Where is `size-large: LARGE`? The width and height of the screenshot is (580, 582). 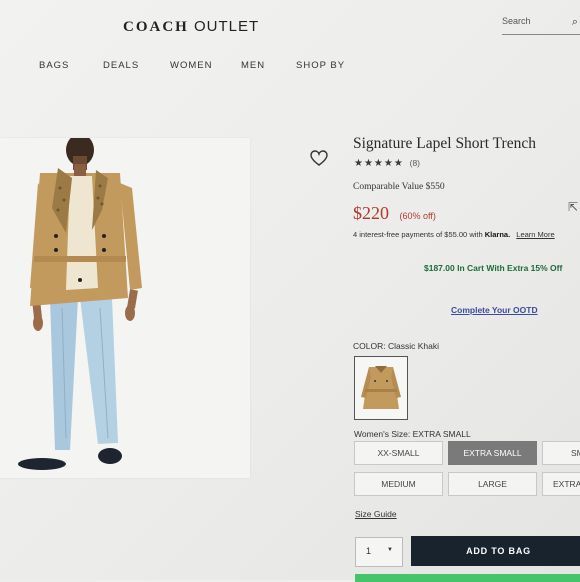 size-large: LARGE is located at coordinates (492, 484).